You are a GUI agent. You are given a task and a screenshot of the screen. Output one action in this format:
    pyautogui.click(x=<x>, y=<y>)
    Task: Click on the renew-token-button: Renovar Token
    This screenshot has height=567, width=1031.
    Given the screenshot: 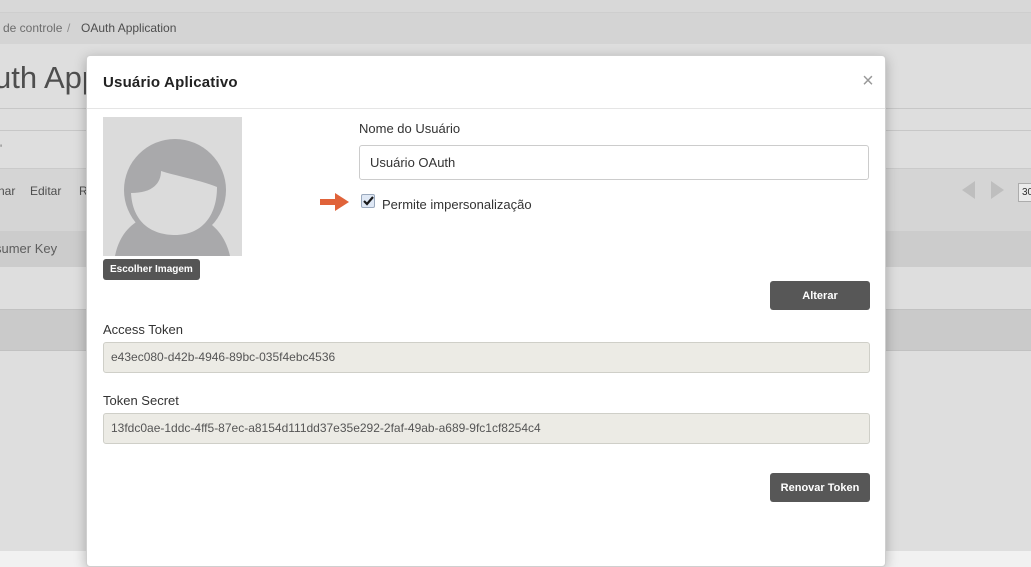 What is the action you would take?
    pyautogui.click(x=820, y=487)
    